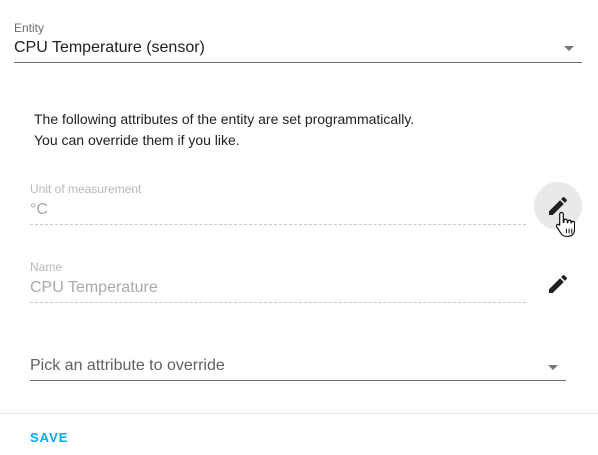 The image size is (598, 455). I want to click on unit-of-measurement-value: °C, so click(39, 209).